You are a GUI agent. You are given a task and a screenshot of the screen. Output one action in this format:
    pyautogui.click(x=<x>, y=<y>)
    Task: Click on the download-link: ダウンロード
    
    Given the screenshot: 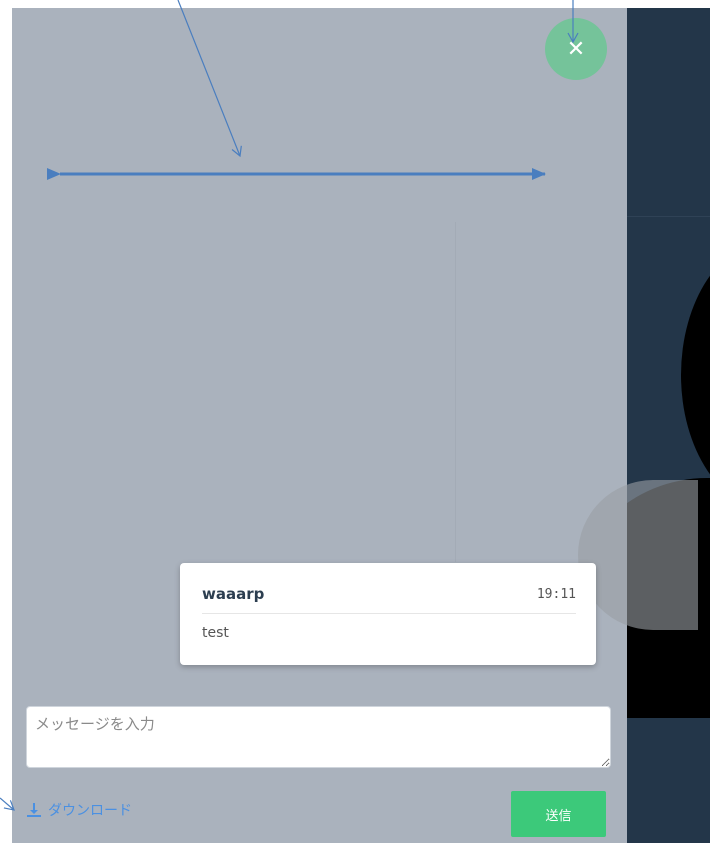 What is the action you would take?
    pyautogui.click(x=79, y=810)
    